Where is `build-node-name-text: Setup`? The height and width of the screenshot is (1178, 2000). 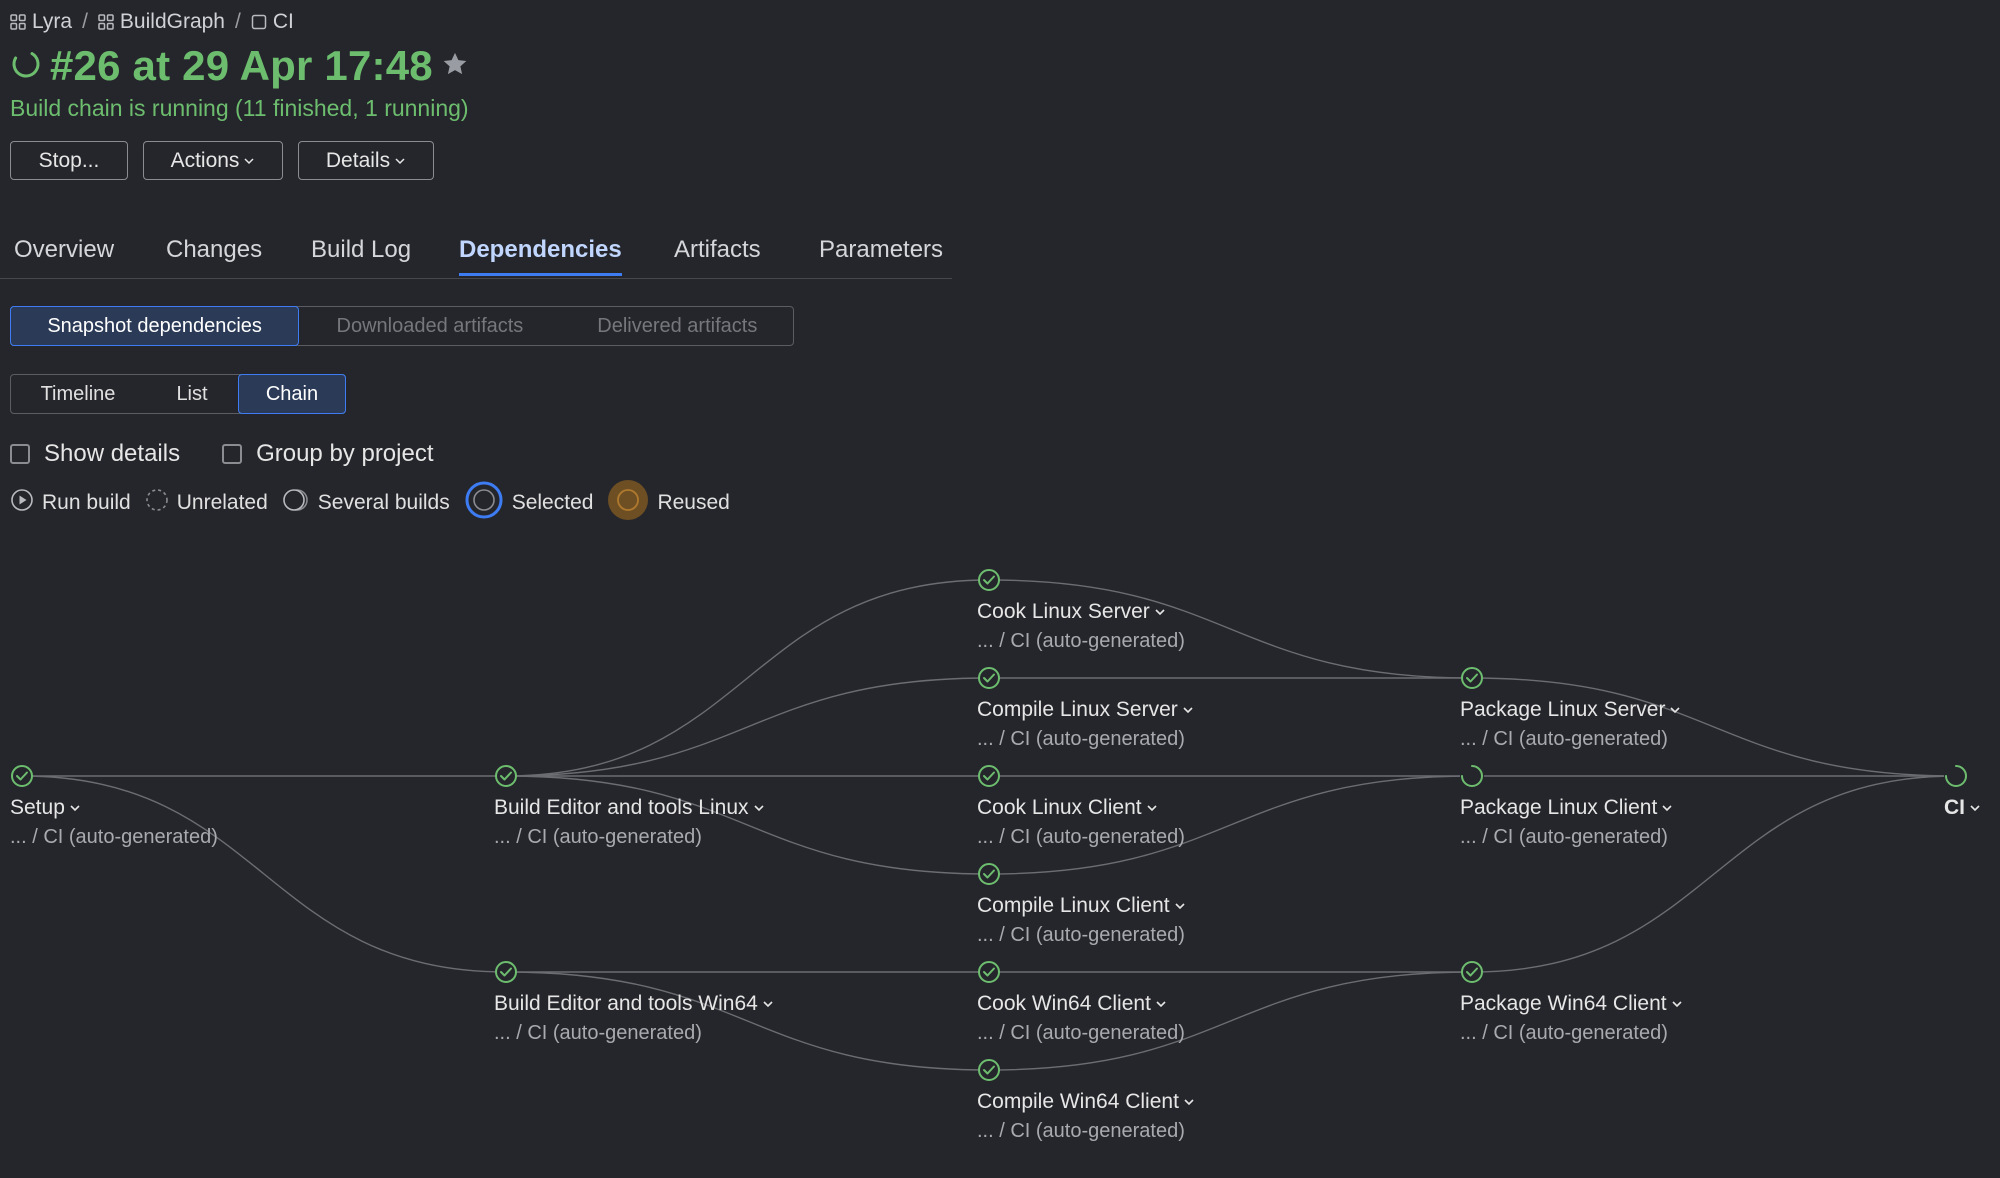 build-node-name-text: Setup is located at coordinates (37, 807).